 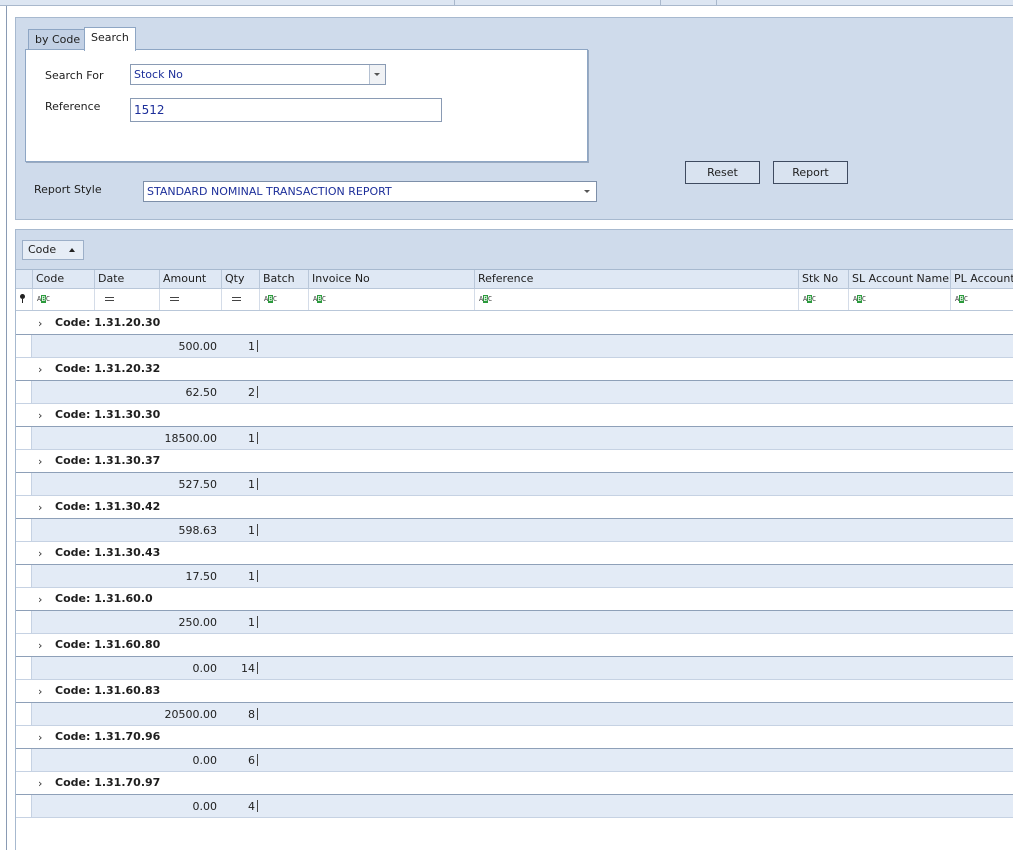 What do you see at coordinates (823, 299) in the screenshot?
I see `filter-cell-stk-no: ABC` at bounding box center [823, 299].